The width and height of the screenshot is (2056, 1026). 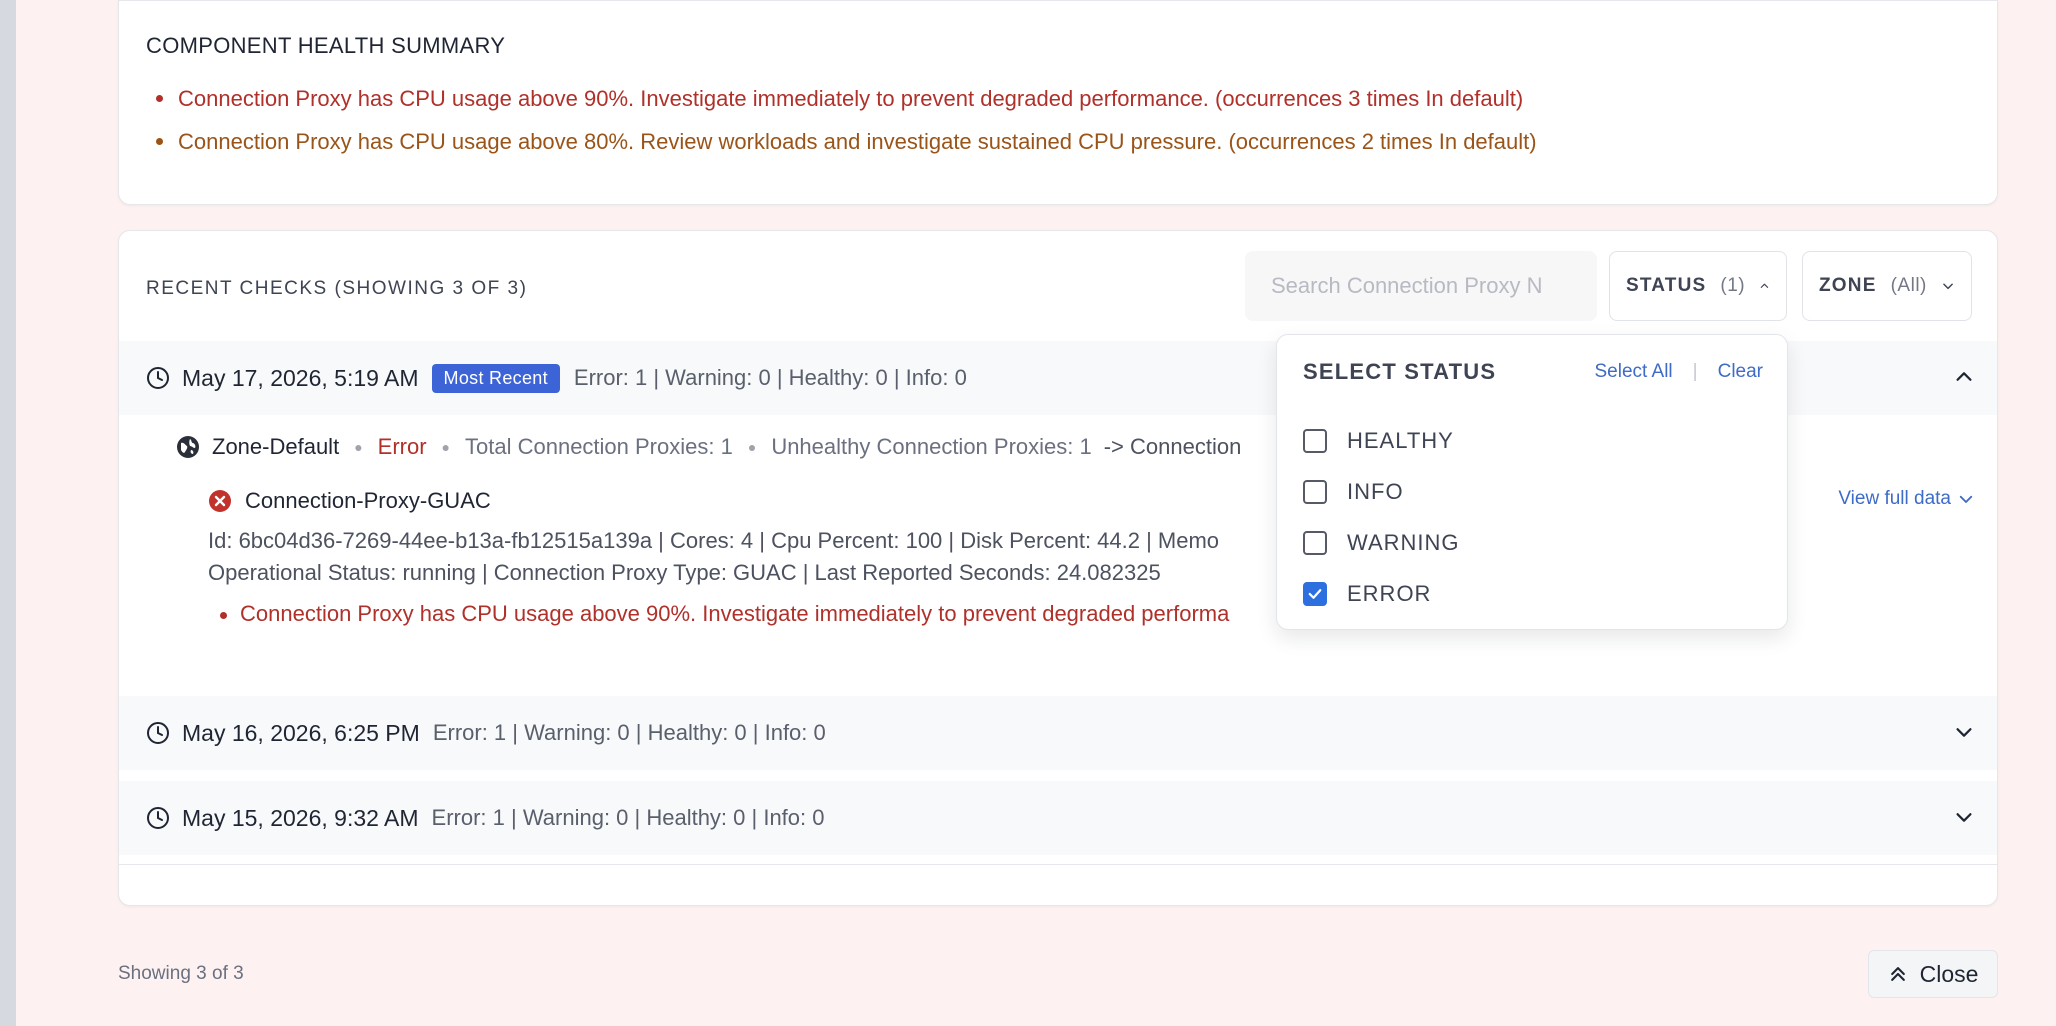 What do you see at coordinates (1897, 974) in the screenshot?
I see `double-chevron-up-icon` at bounding box center [1897, 974].